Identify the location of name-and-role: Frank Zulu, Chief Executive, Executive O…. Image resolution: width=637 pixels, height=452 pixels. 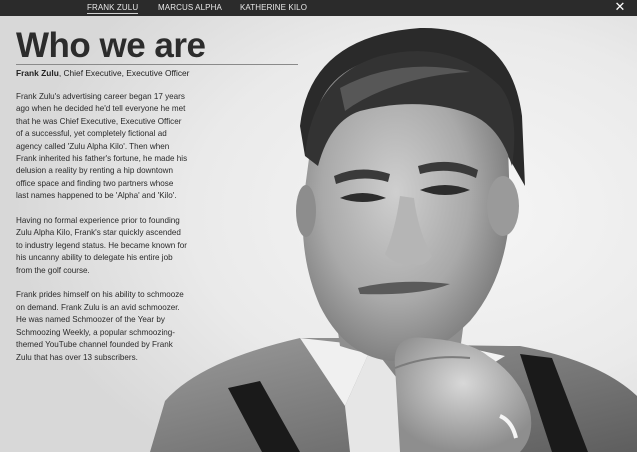
(103, 73).